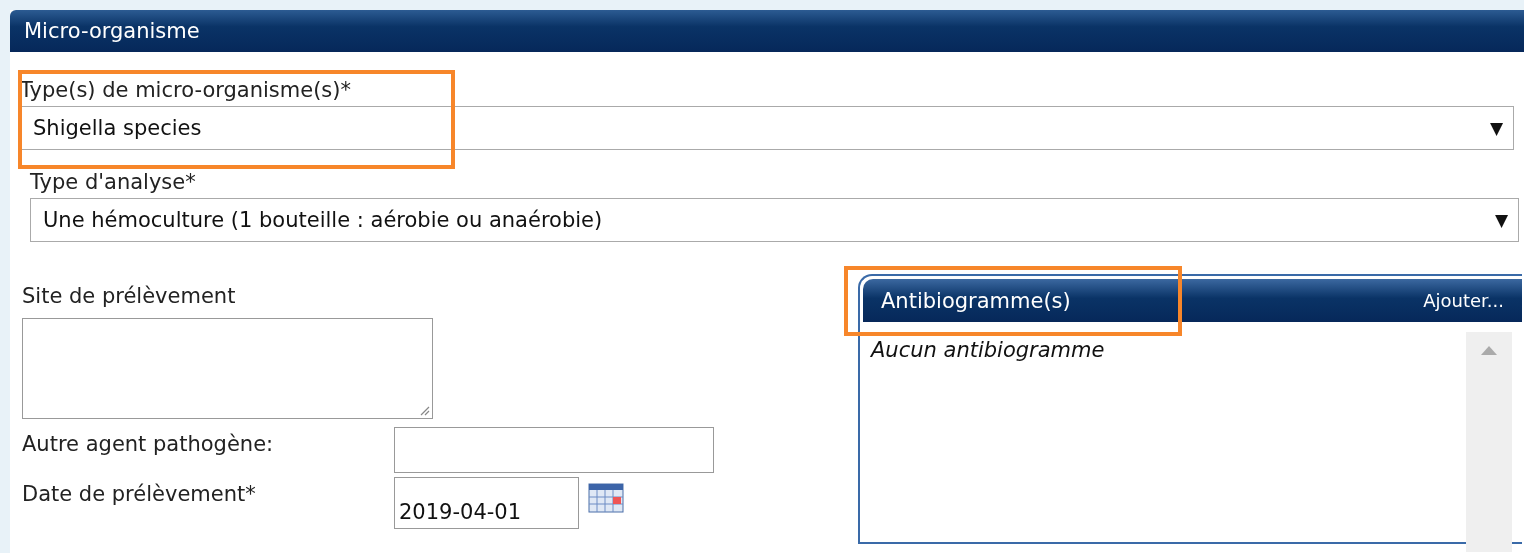 The width and height of the screenshot is (1524, 553). What do you see at coordinates (606, 497) in the screenshot?
I see `calendar-icon` at bounding box center [606, 497].